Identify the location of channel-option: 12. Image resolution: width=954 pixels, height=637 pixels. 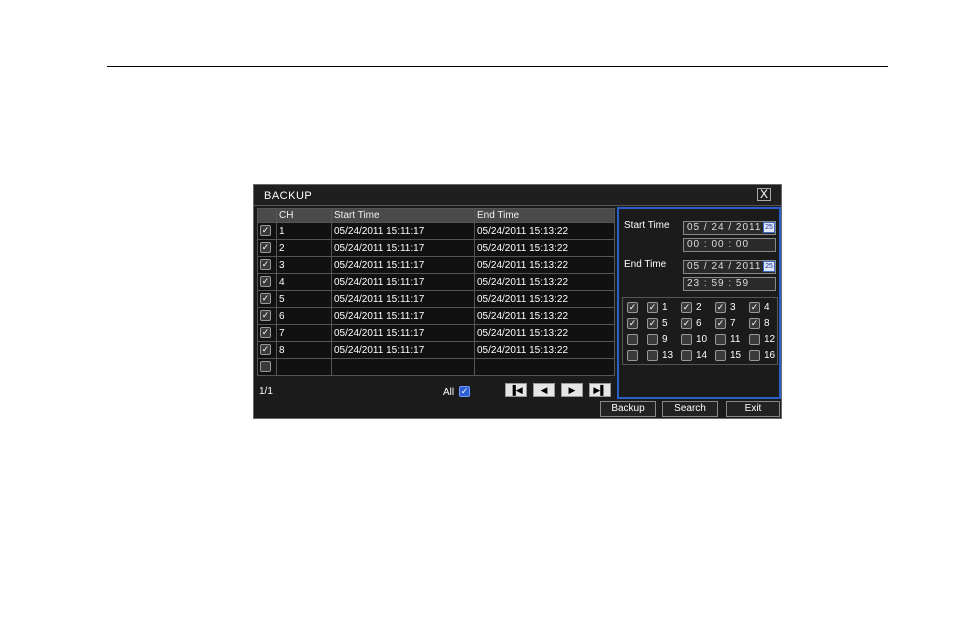
(762, 339).